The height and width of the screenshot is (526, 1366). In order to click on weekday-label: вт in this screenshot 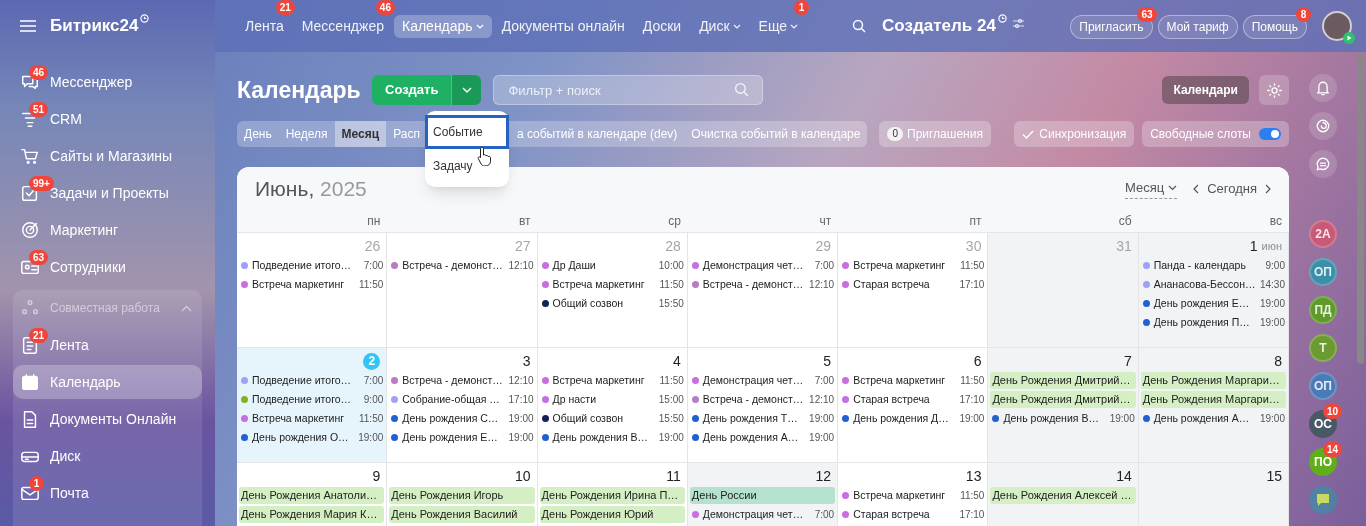, I will do `click(524, 221)`.